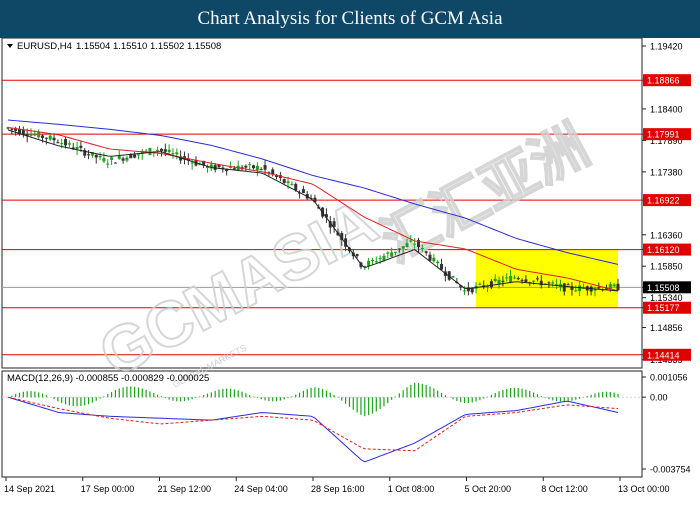  What do you see at coordinates (644, 489) in the screenshot?
I see `time-tick-label: 13 Oct 00:00` at bounding box center [644, 489].